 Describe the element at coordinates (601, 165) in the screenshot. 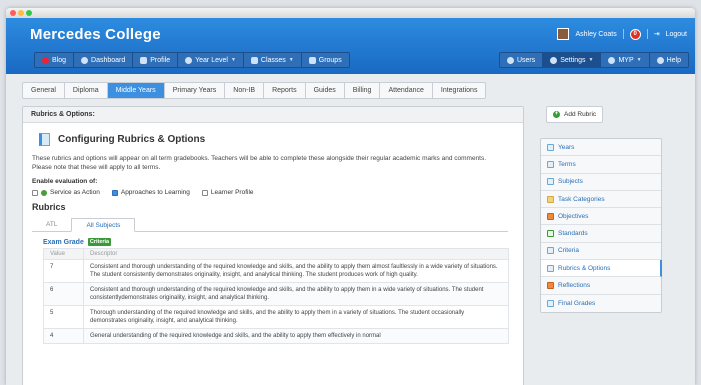

I see `sidebar-item-terms: Terms` at that location.